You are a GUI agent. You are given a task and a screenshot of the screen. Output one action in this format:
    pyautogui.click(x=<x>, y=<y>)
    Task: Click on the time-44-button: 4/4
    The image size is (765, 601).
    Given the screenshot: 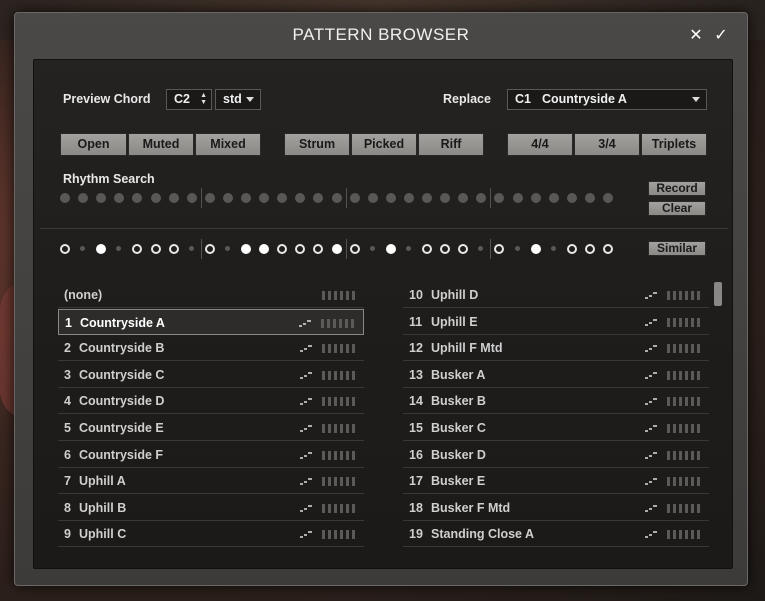 What is the action you would take?
    pyautogui.click(x=540, y=144)
    